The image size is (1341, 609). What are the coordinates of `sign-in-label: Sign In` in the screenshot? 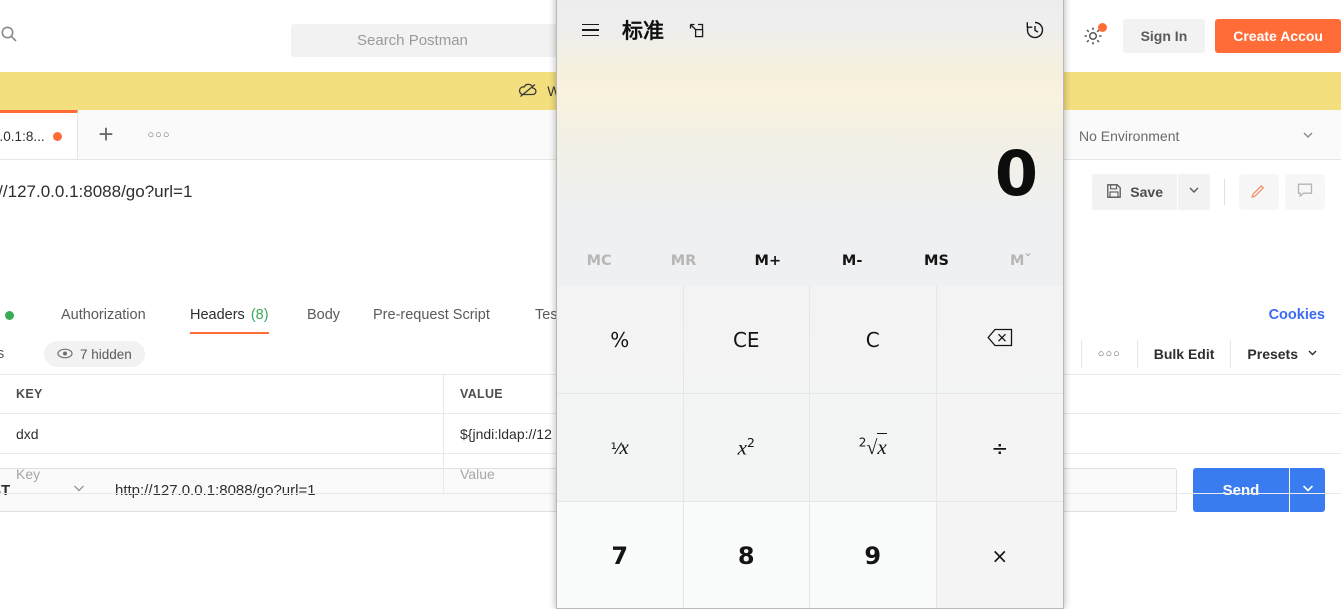 It's located at (1164, 36).